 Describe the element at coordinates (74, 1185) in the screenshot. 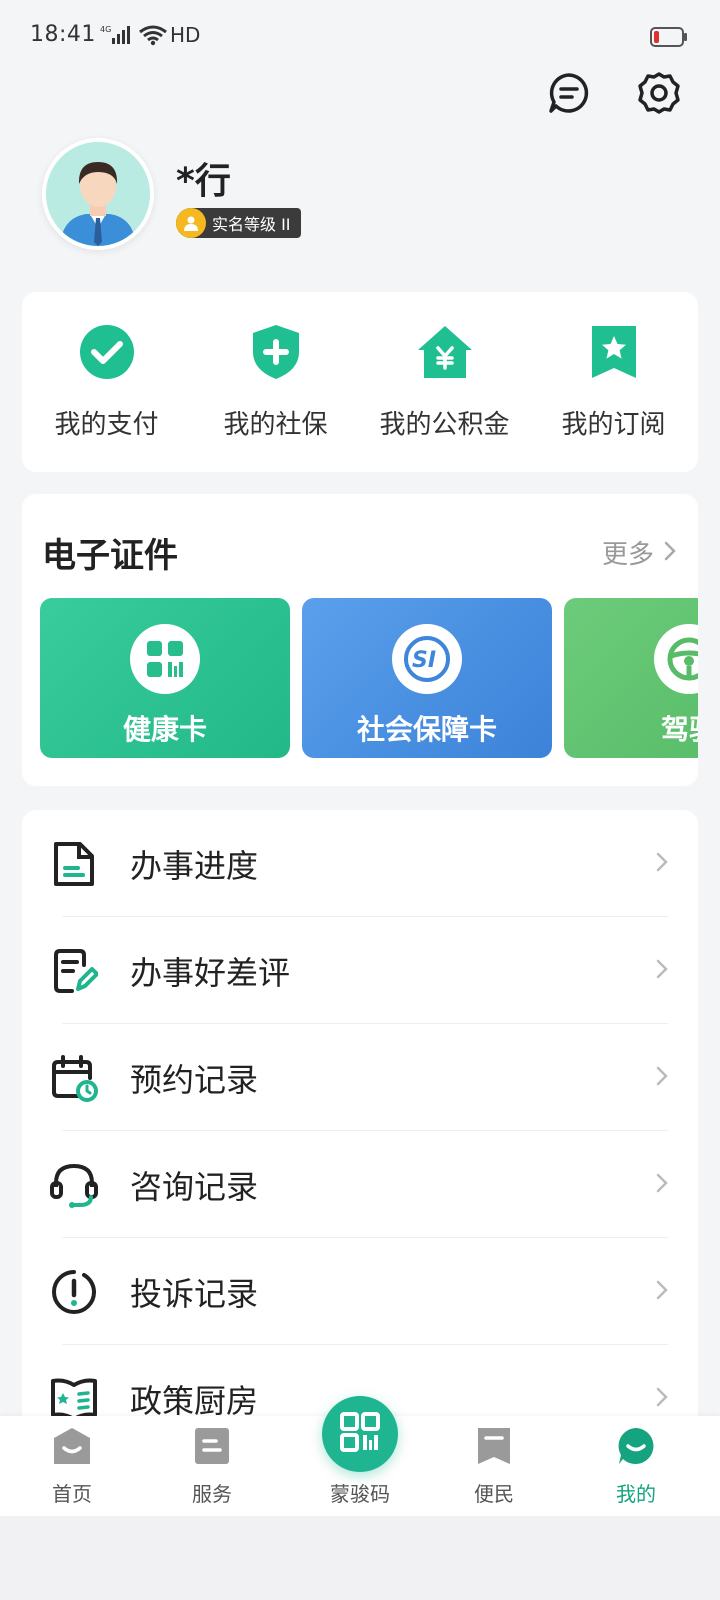

I see `headset-icon` at that location.